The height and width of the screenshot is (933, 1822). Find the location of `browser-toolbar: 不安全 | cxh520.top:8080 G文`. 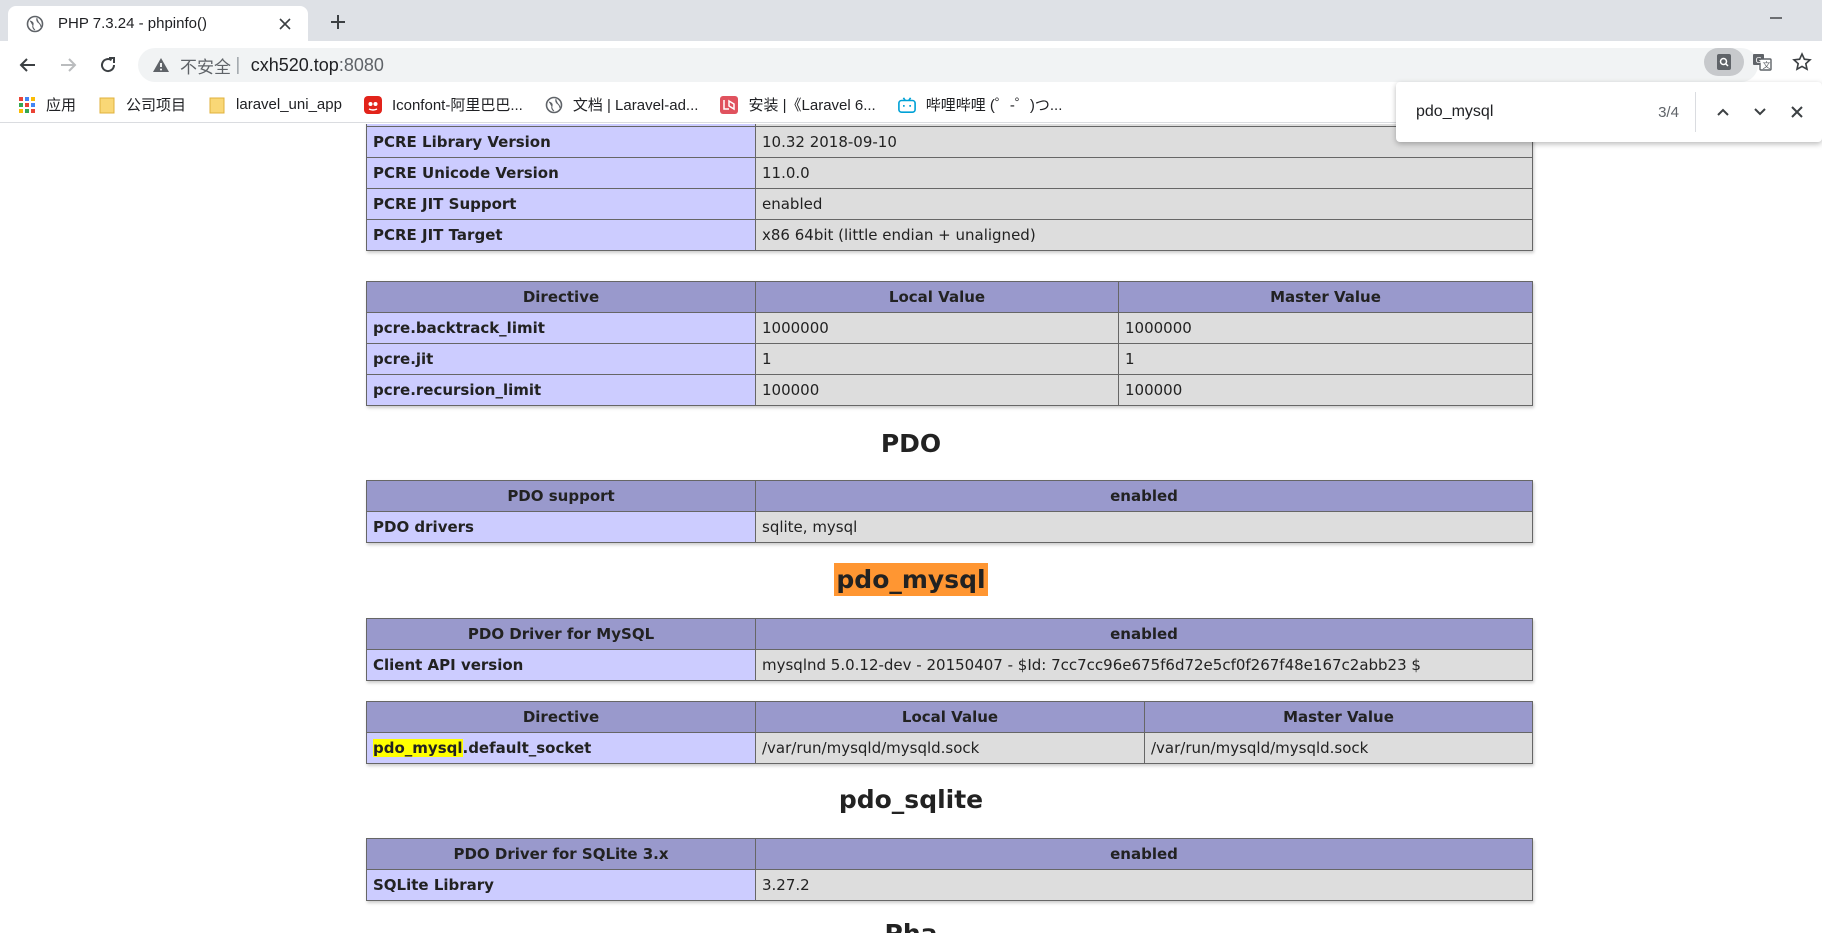

browser-toolbar: 不安全 | cxh520.top:8080 G文 is located at coordinates (911, 64).